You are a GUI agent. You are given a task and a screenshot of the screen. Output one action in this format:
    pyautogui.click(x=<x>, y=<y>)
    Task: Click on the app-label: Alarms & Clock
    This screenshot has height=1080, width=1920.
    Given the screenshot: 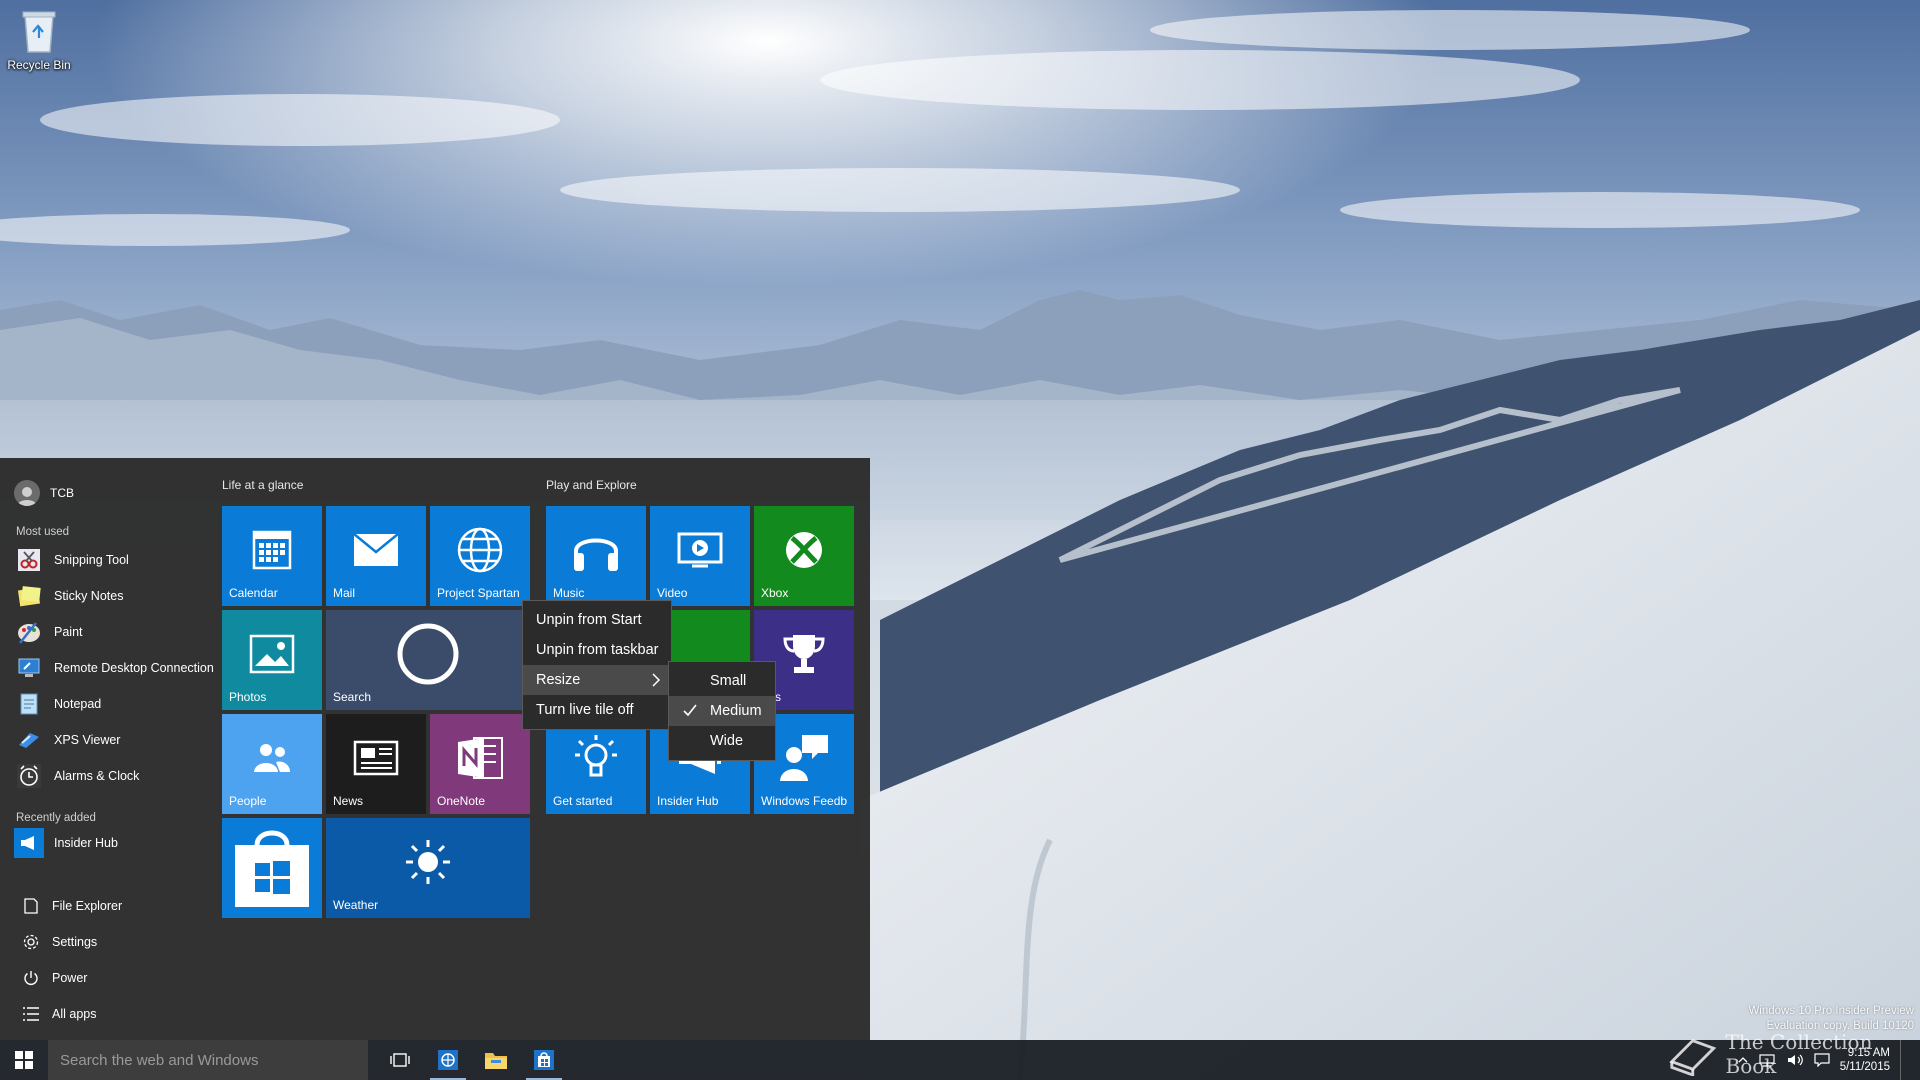 What is the action you would take?
    pyautogui.click(x=97, y=776)
    